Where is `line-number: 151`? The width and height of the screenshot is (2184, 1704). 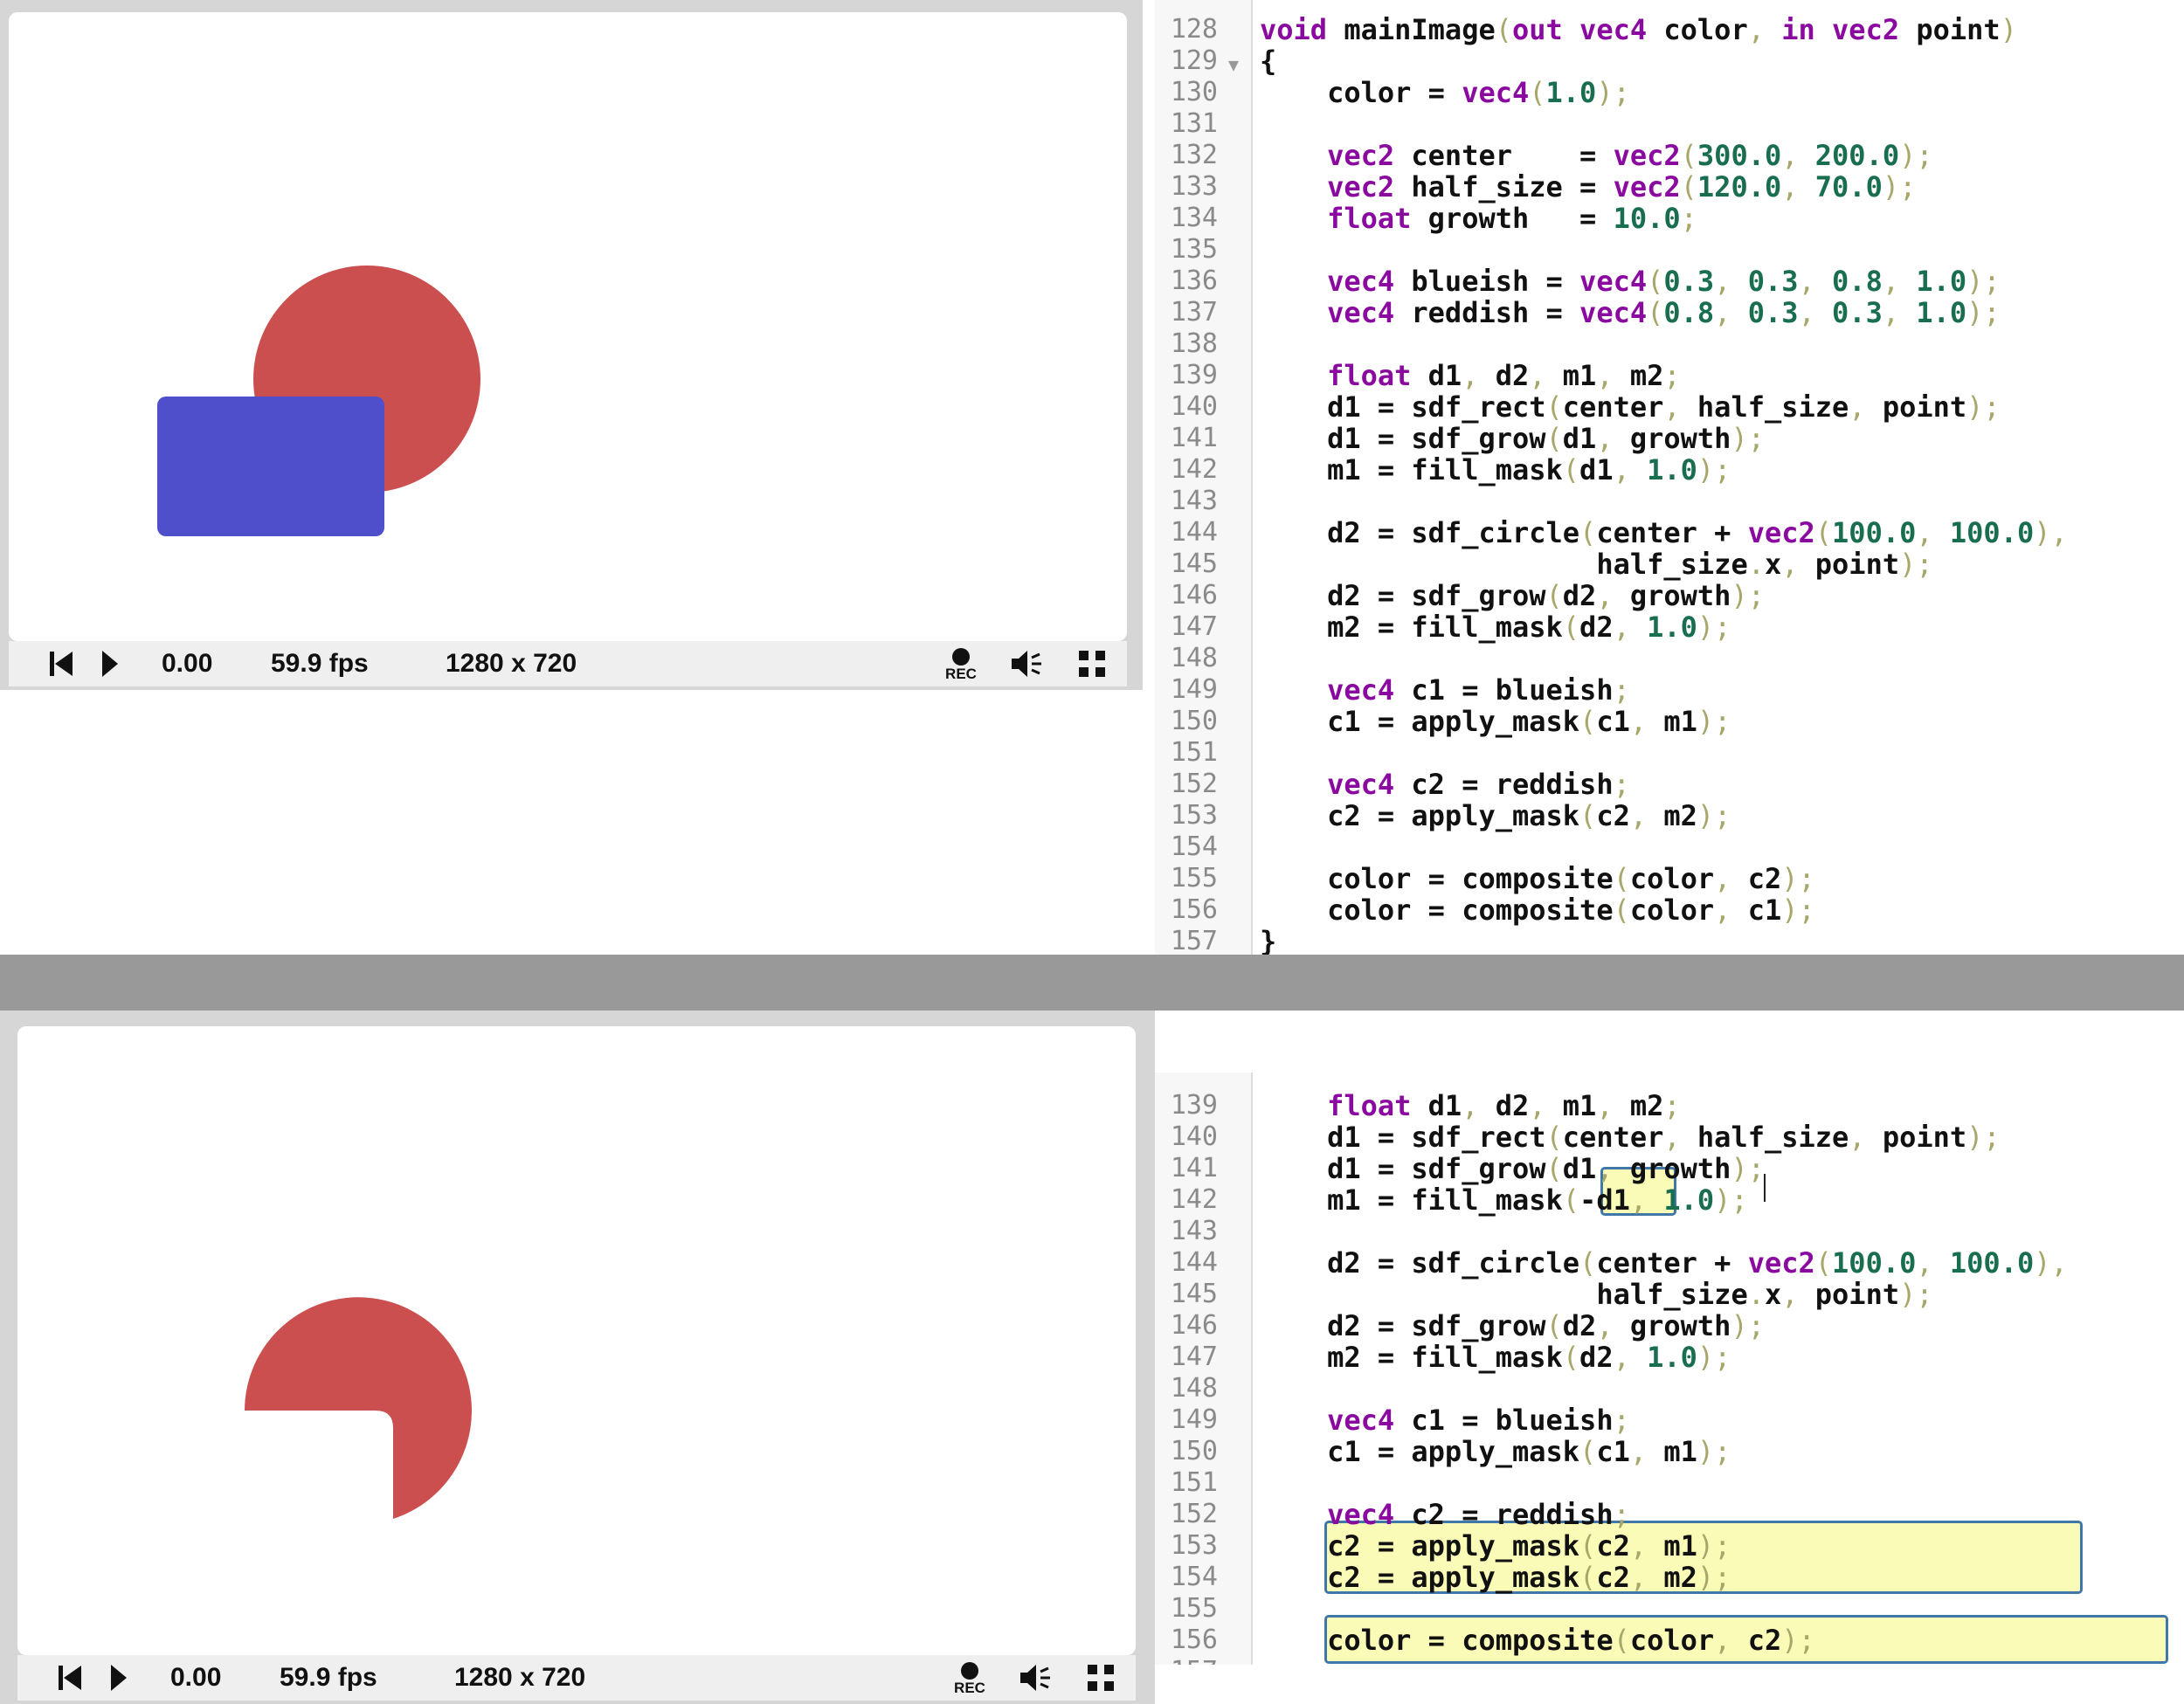 line-number: 151 is located at coordinates (1194, 752).